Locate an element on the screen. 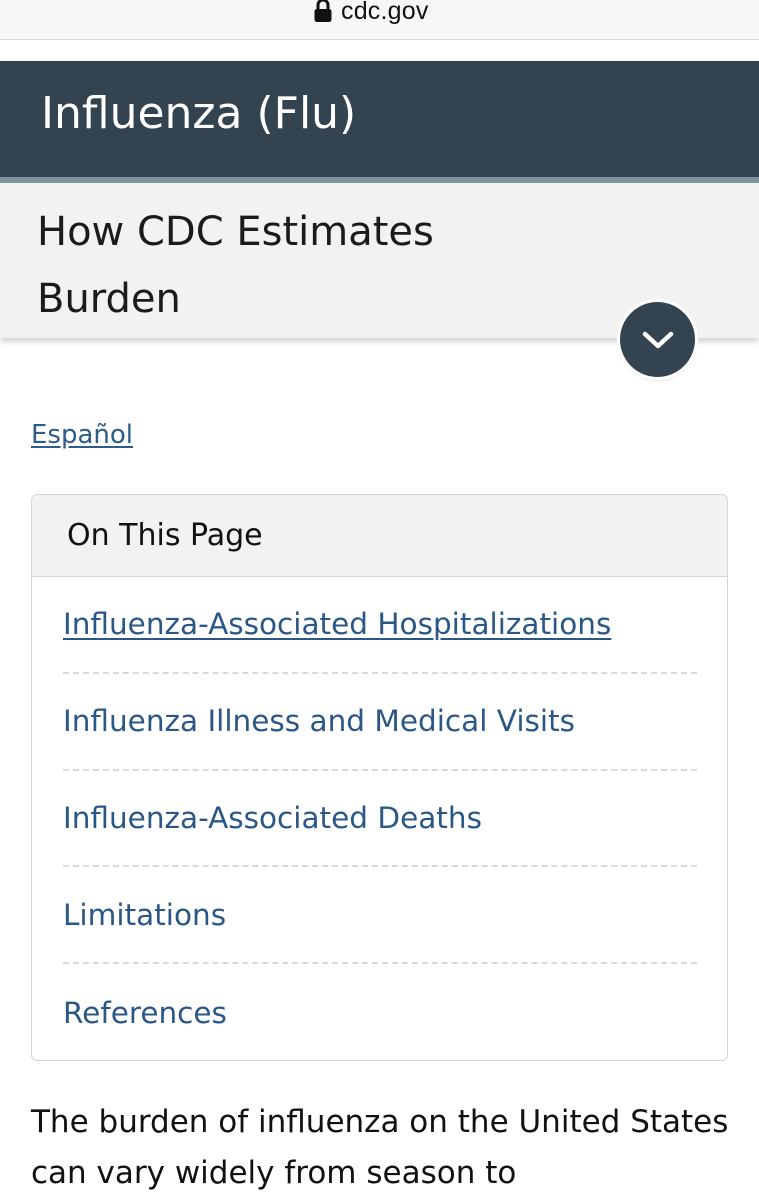 The height and width of the screenshot is (1200, 759). on-this-page-header: On This Page is located at coordinates (379, 536).